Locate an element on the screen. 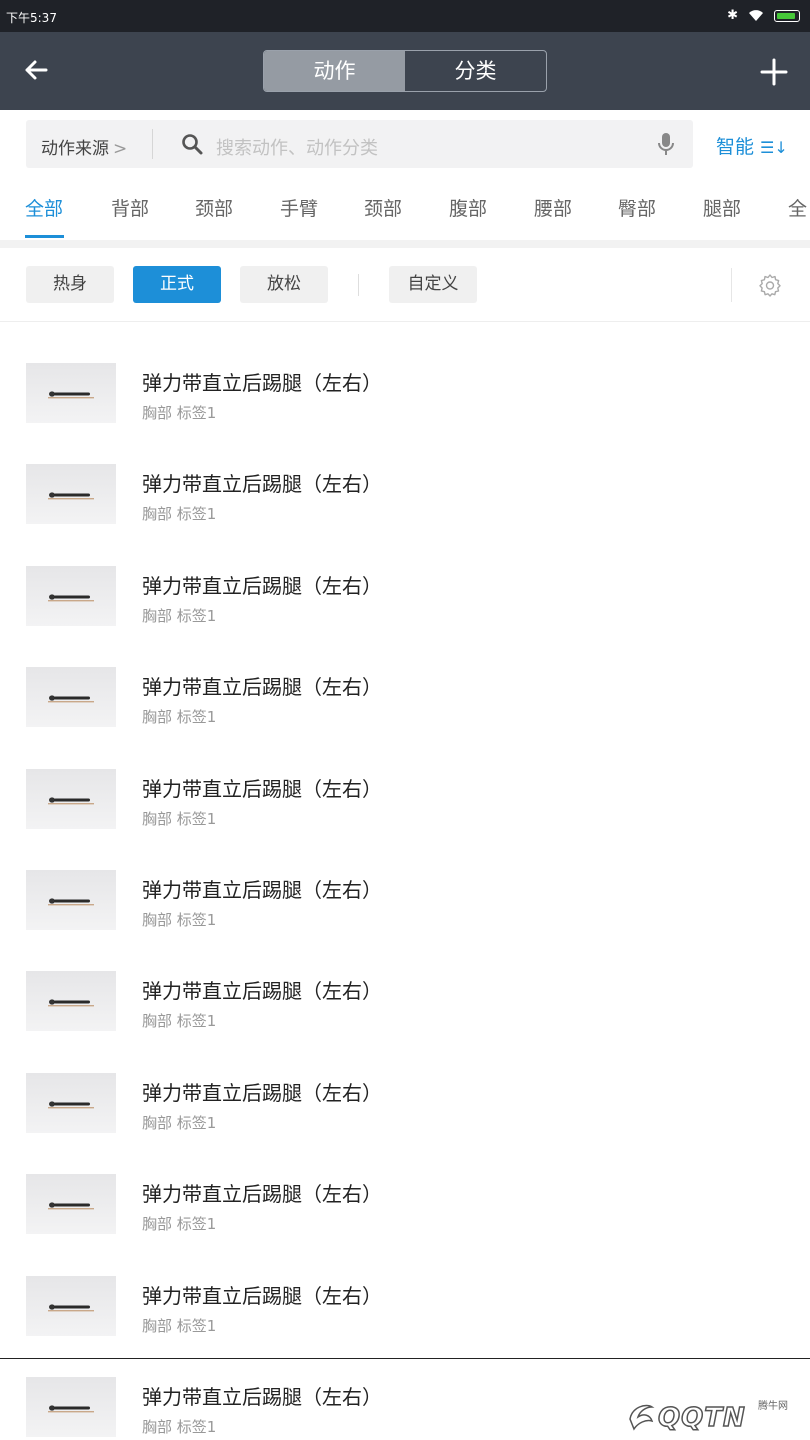  source-selector: 动作来源 > is located at coordinates (84, 146).